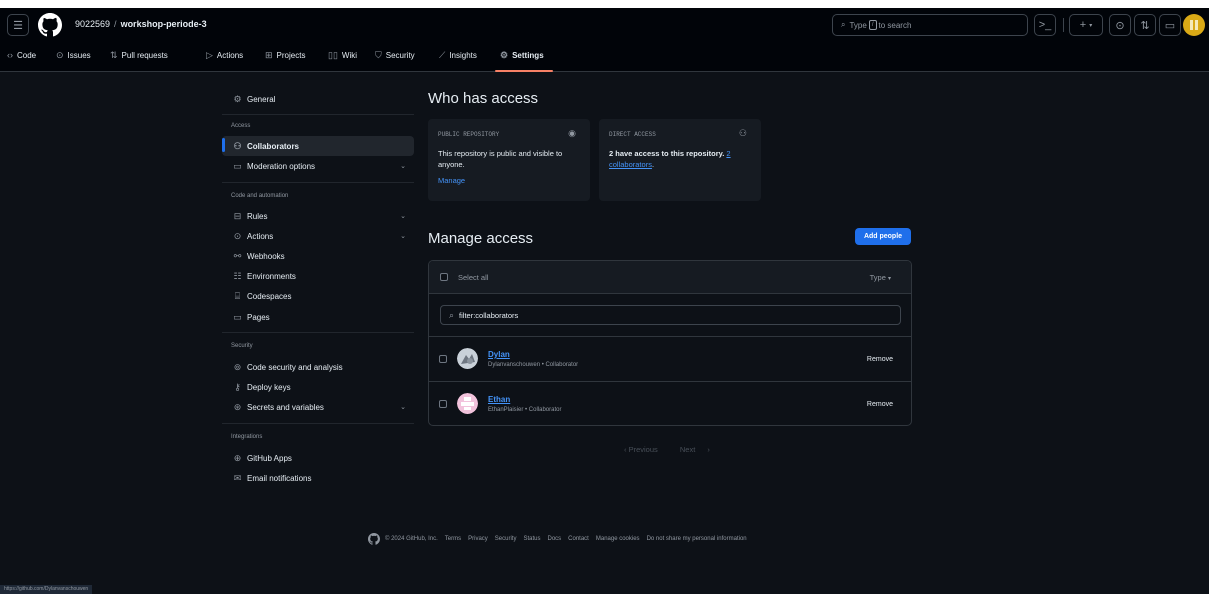 The width and height of the screenshot is (1209, 594). Describe the element at coordinates (444, 277) in the screenshot. I see `select-all-checkbox` at that location.